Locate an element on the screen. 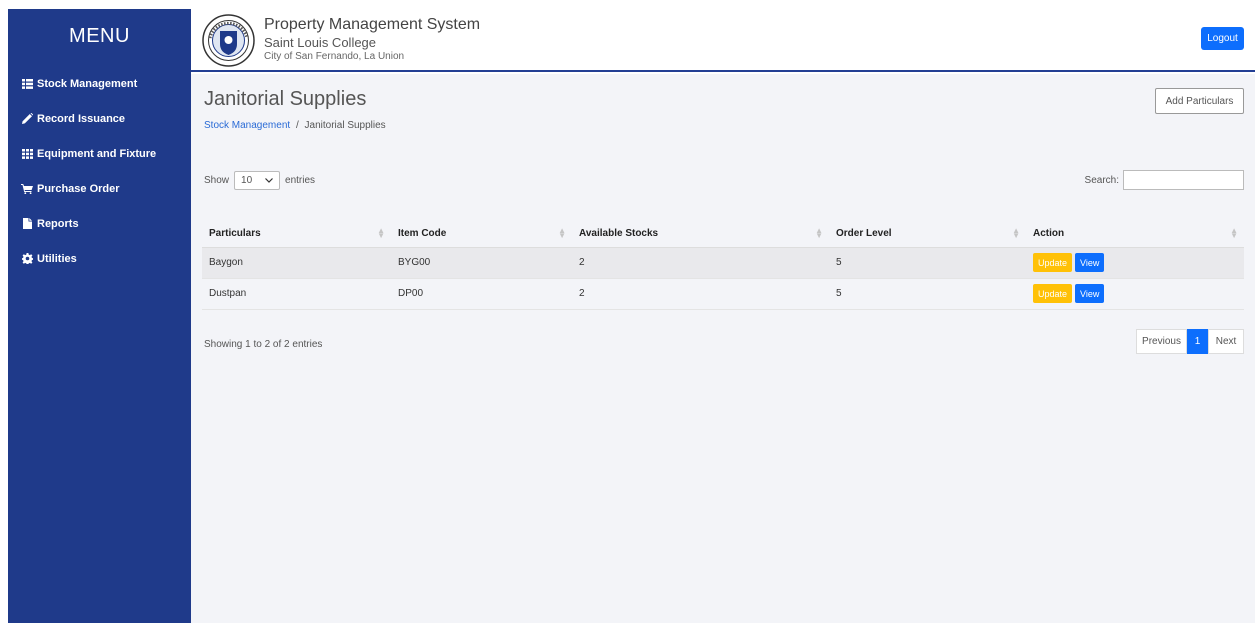 The height and width of the screenshot is (623, 1255). cell-item-code: BYG00 is located at coordinates (481, 263).